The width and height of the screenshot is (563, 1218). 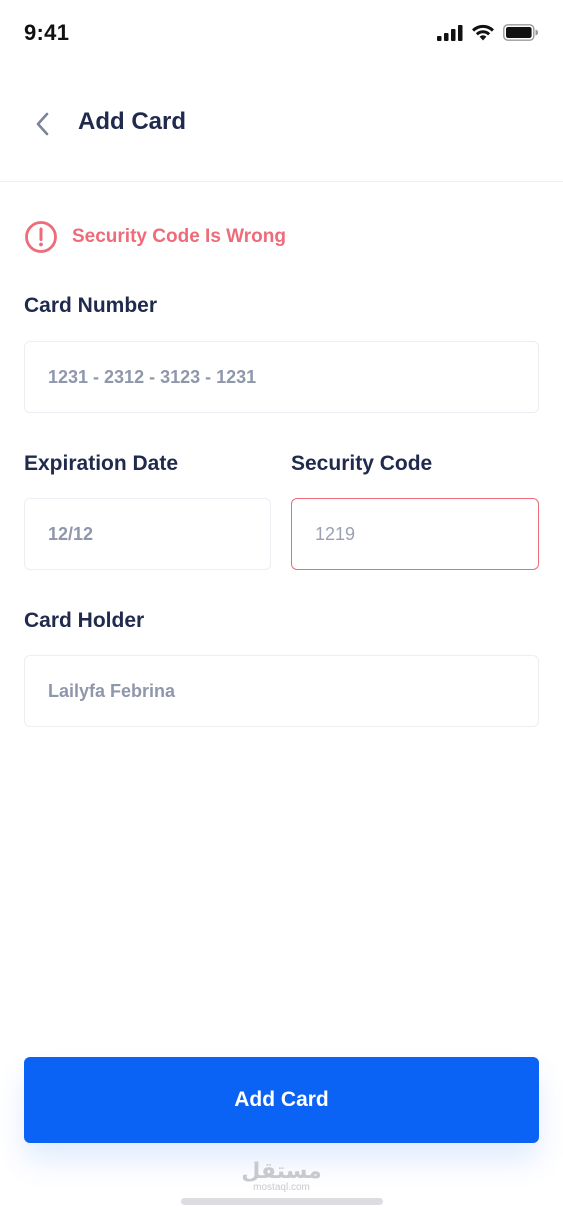 What do you see at coordinates (179, 236) in the screenshot?
I see `error-text: Security Code Is Wrong` at bounding box center [179, 236].